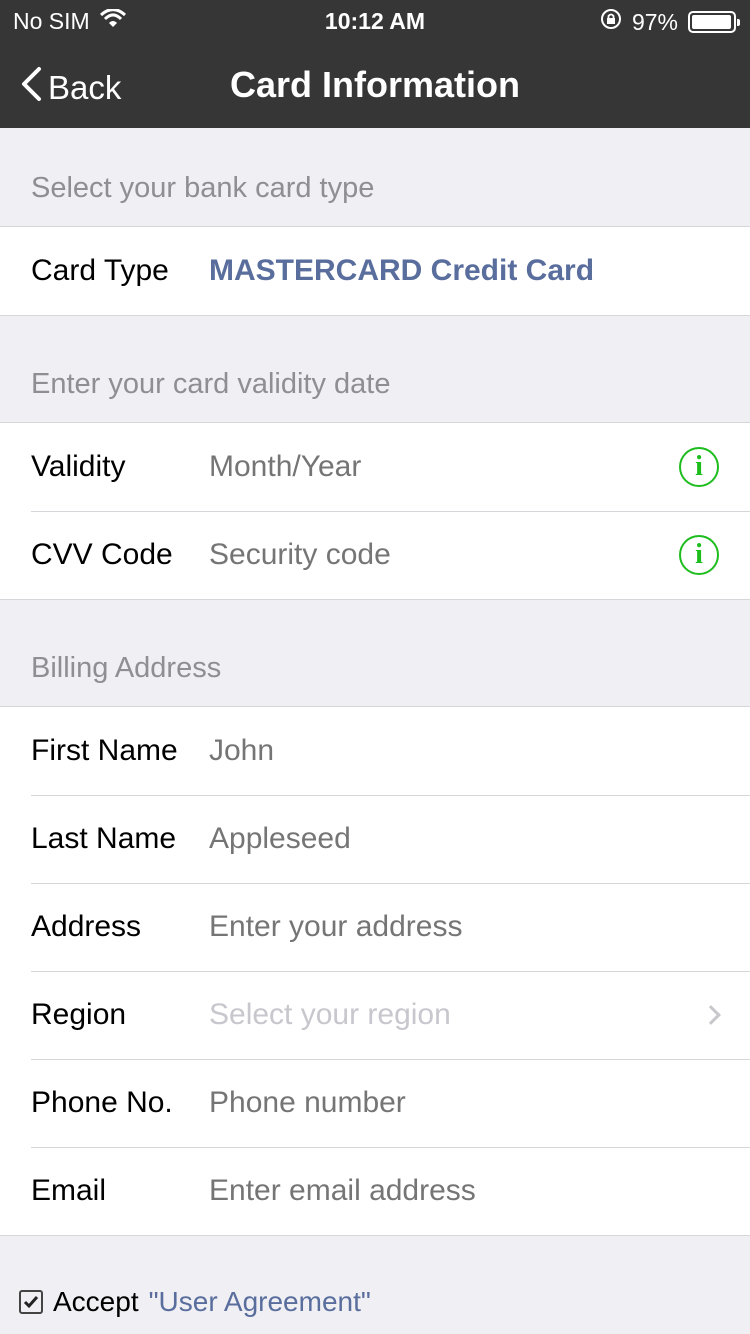 The height and width of the screenshot is (1334, 750). I want to click on validity-label: Validity, so click(78, 466).